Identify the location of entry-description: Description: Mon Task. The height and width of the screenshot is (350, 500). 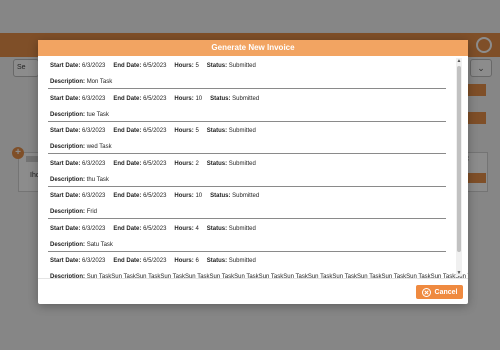
(81, 82).